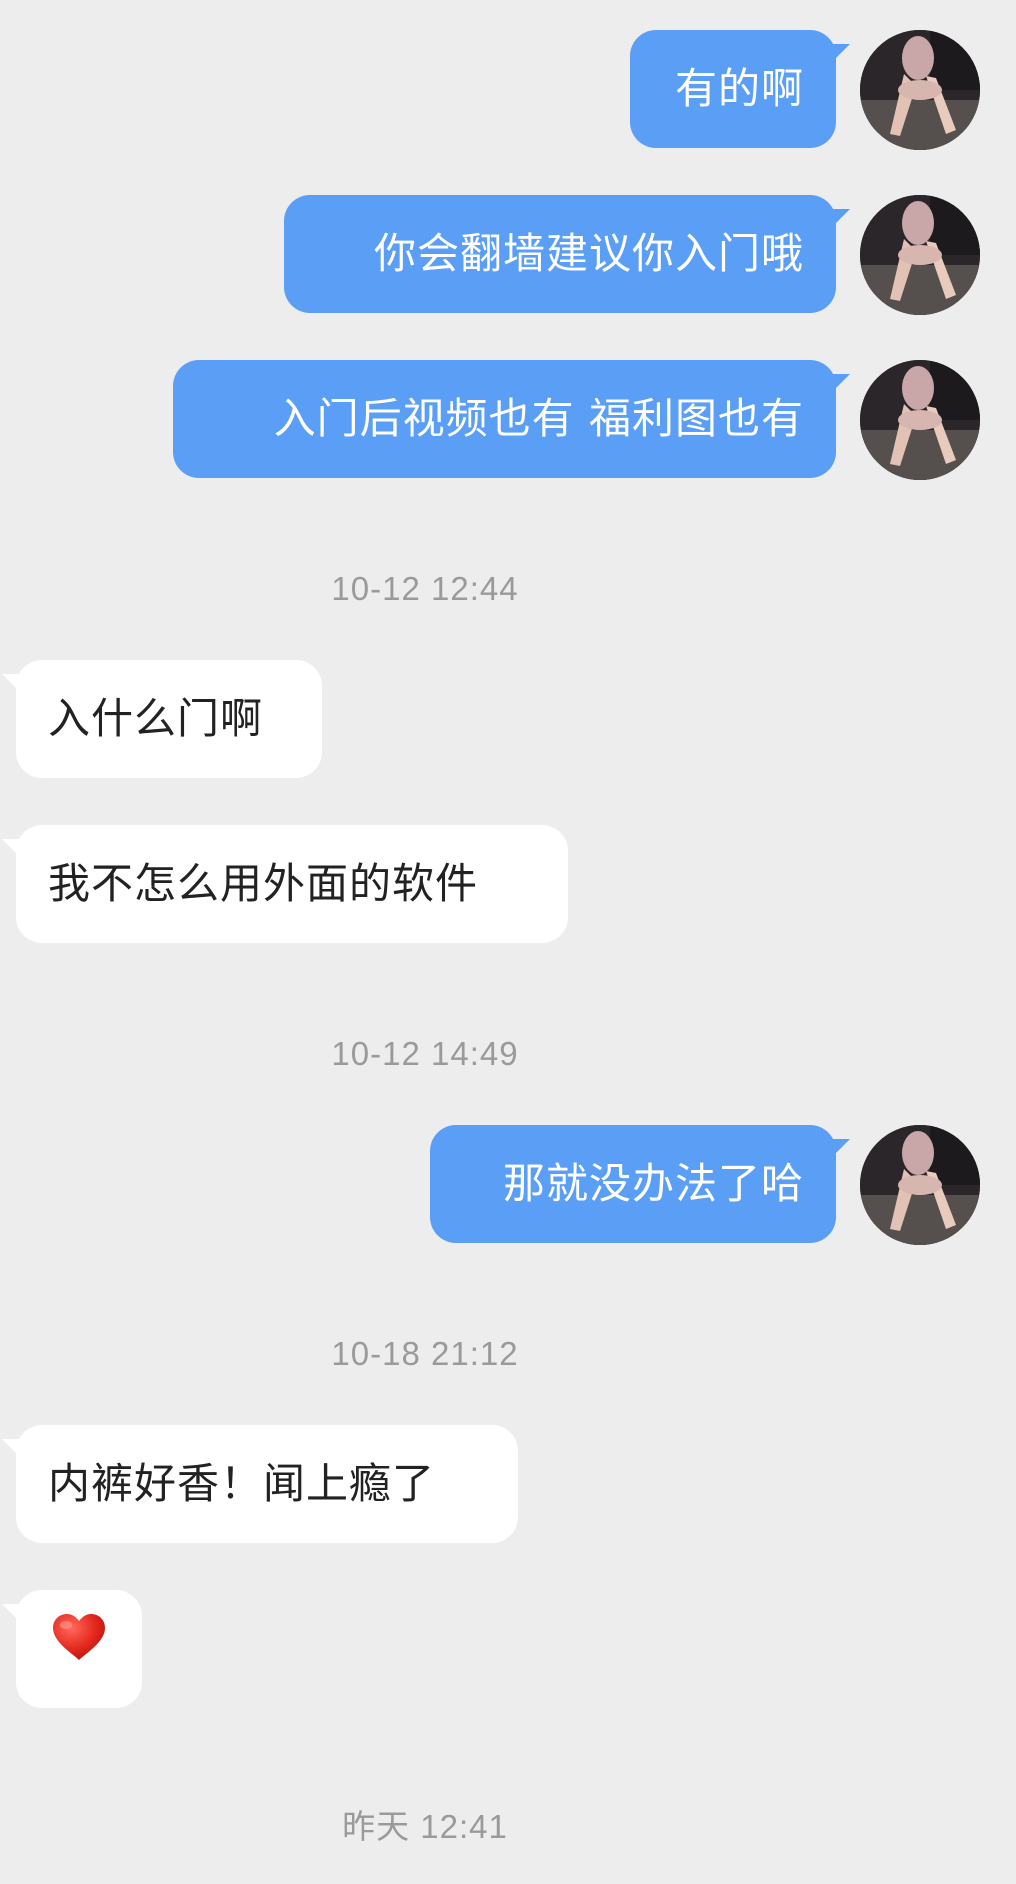 The height and width of the screenshot is (1884, 1016). Describe the element at coordinates (425, 588) in the screenshot. I see `message-timestamp: 10-12 12:44` at that location.